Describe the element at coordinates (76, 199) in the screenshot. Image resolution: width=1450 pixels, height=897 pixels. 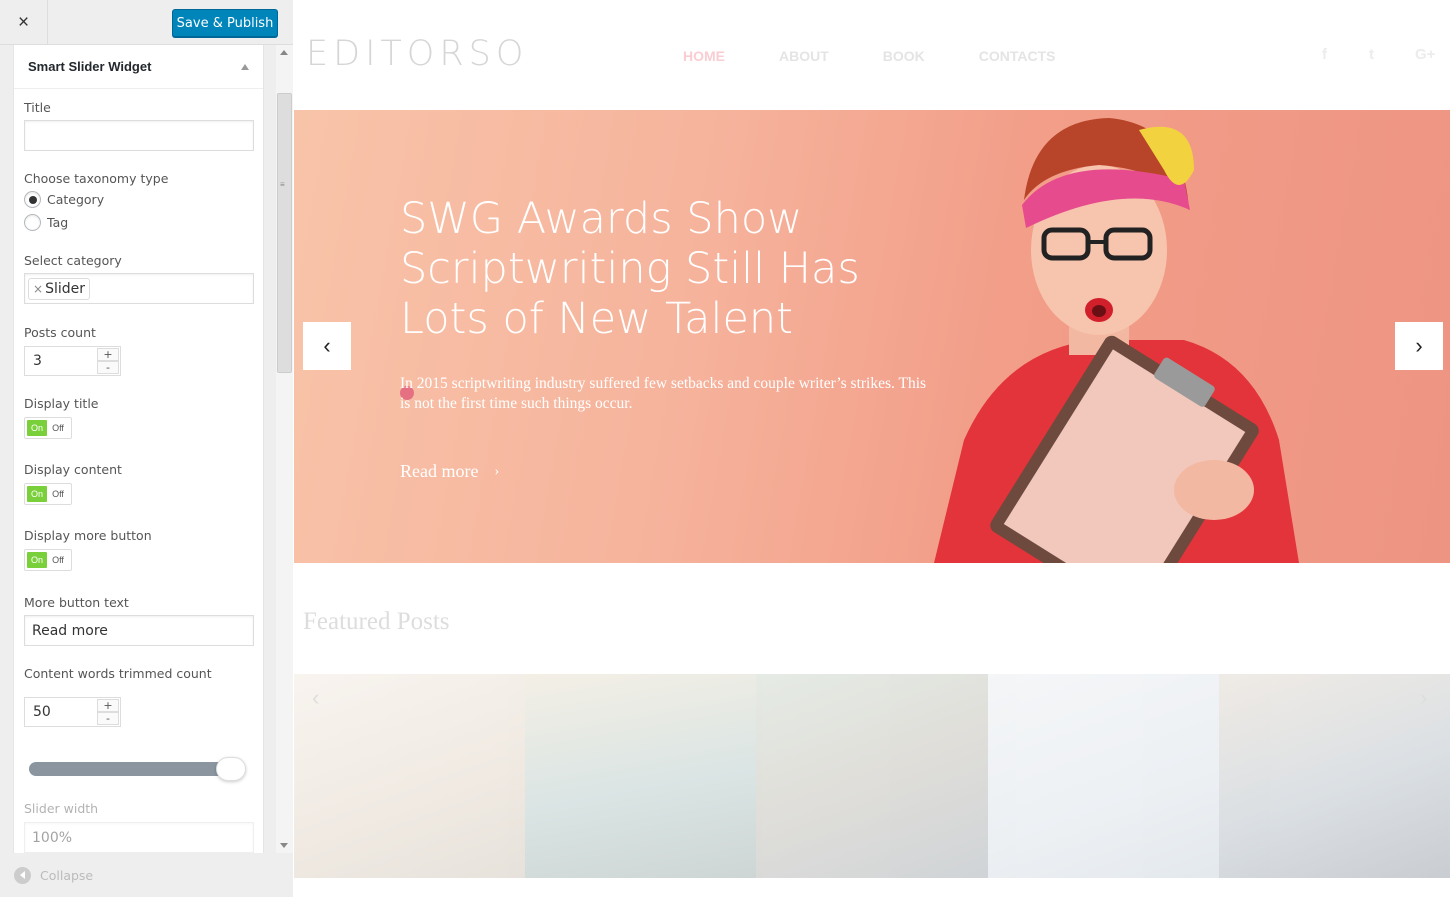
I see `radio-category-label: Category` at that location.